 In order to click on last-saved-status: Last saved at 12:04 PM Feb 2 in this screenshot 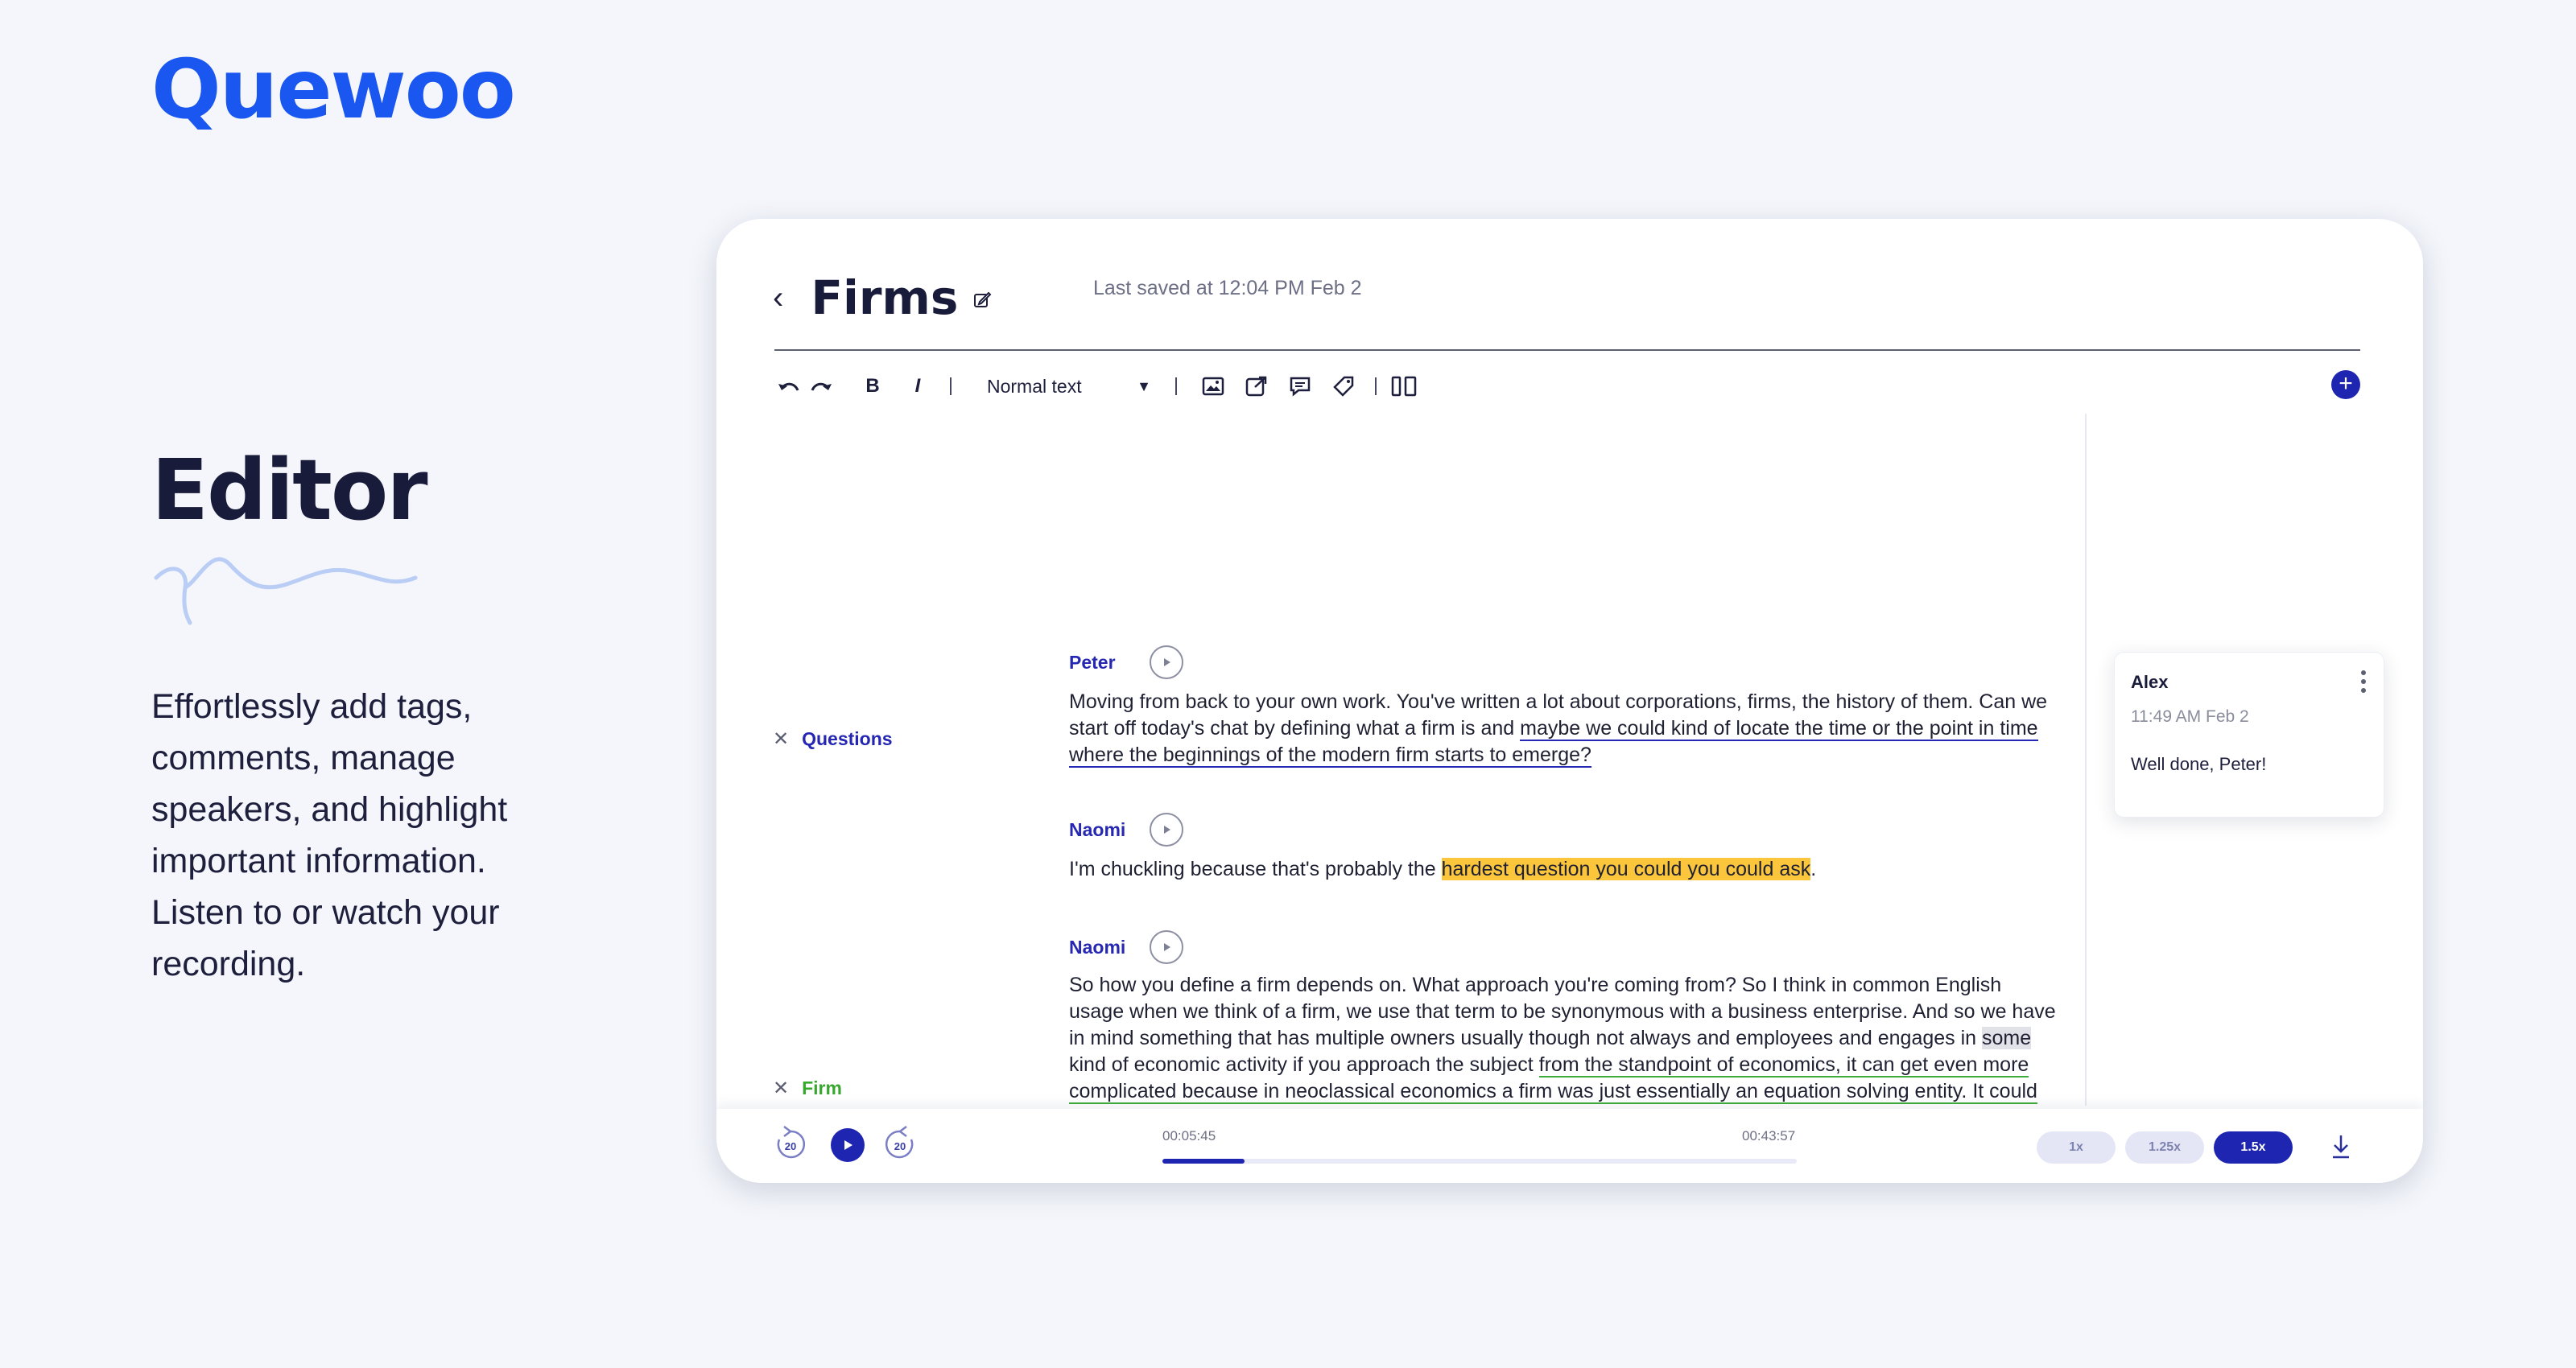, I will do `click(1227, 288)`.